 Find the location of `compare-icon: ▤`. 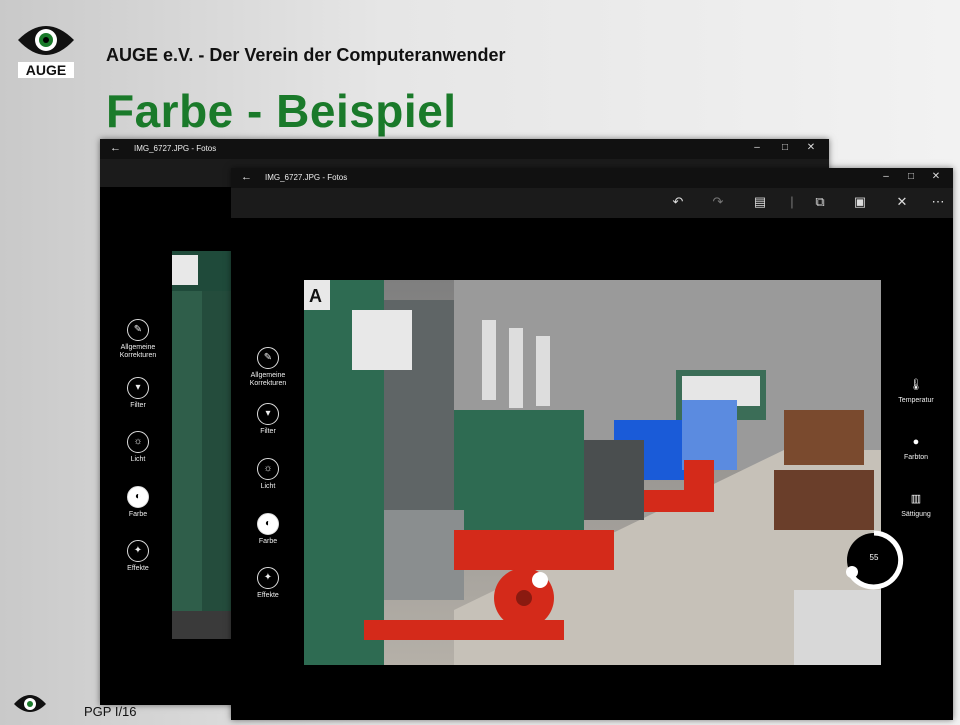

compare-icon: ▤ is located at coordinates (760, 202).